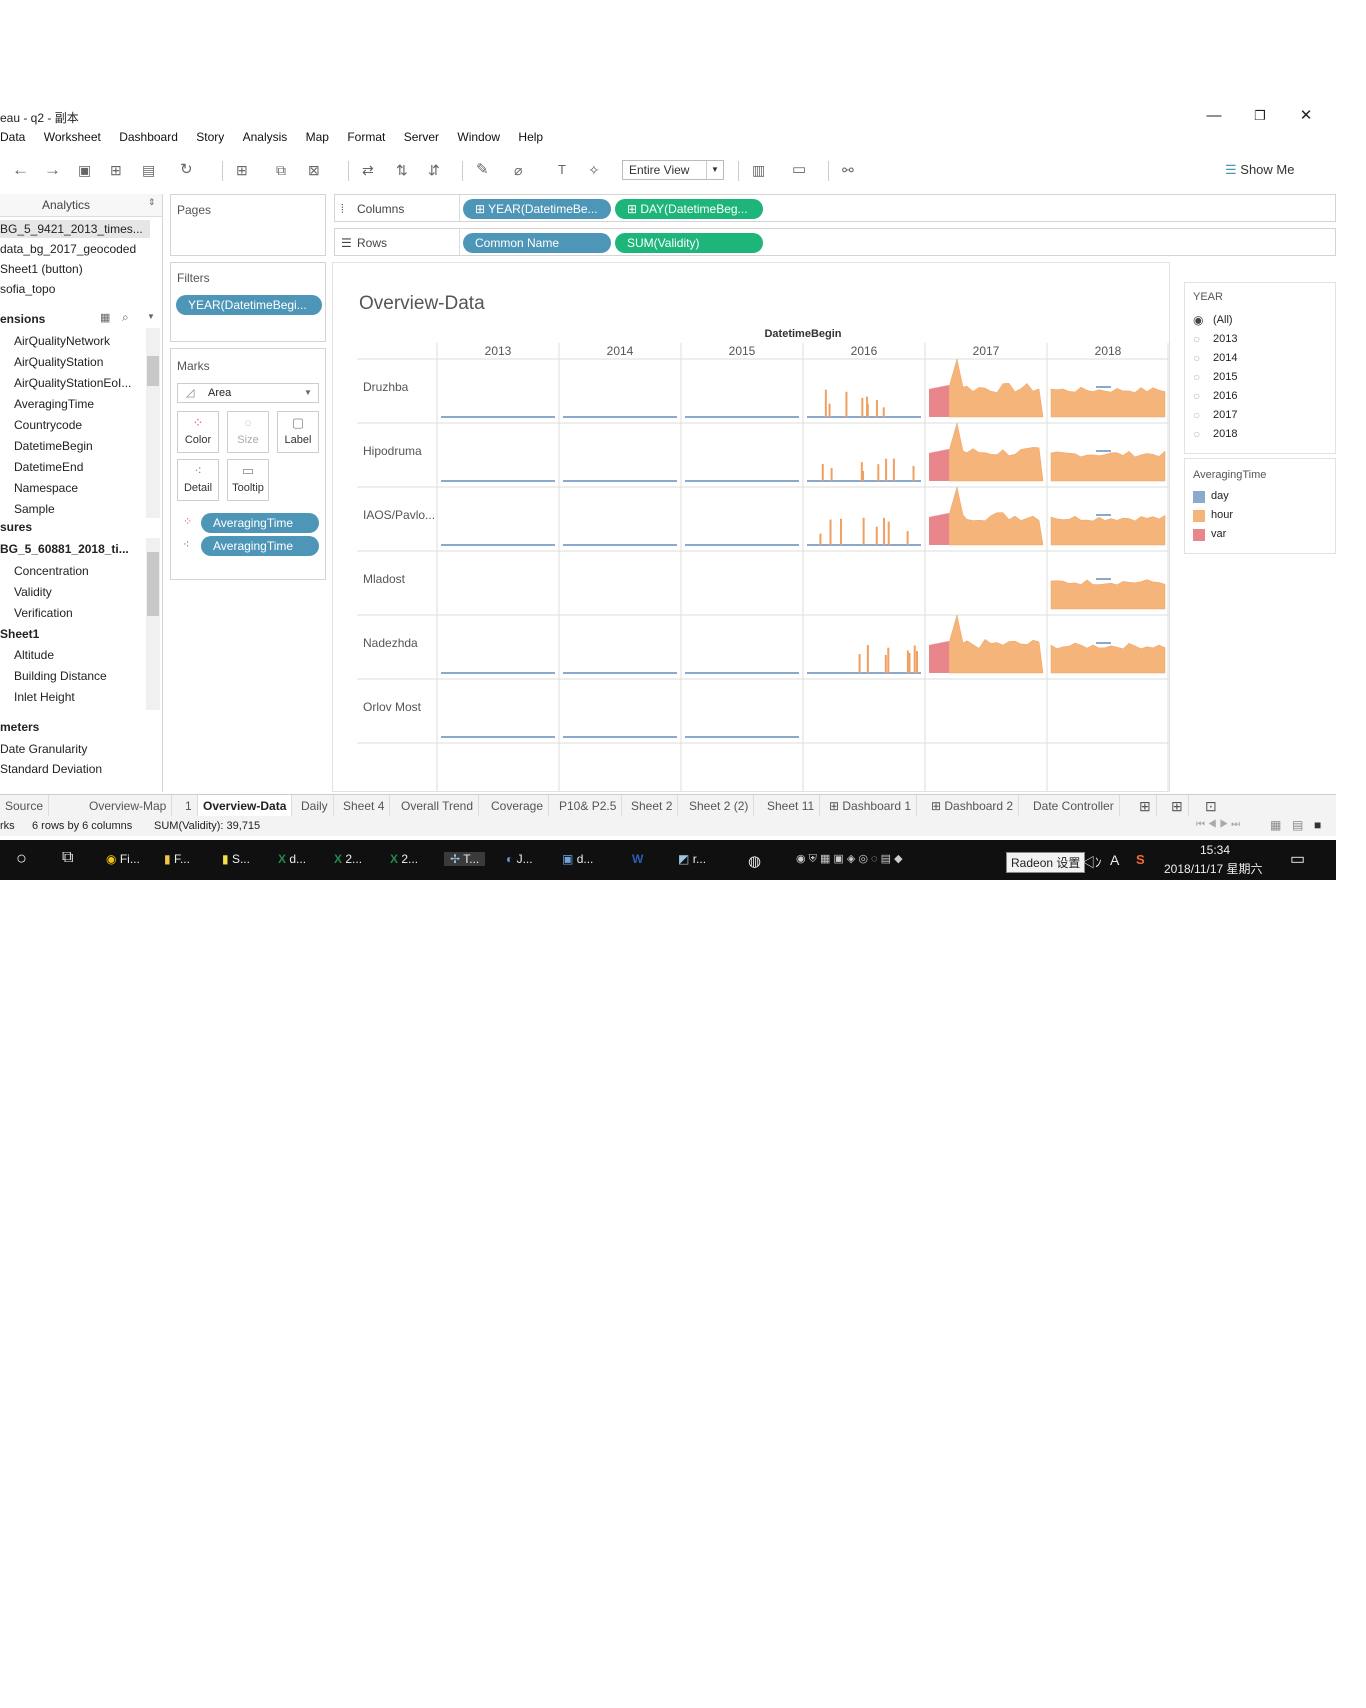  I want to click on measure-item: Altitude, so click(34, 655).